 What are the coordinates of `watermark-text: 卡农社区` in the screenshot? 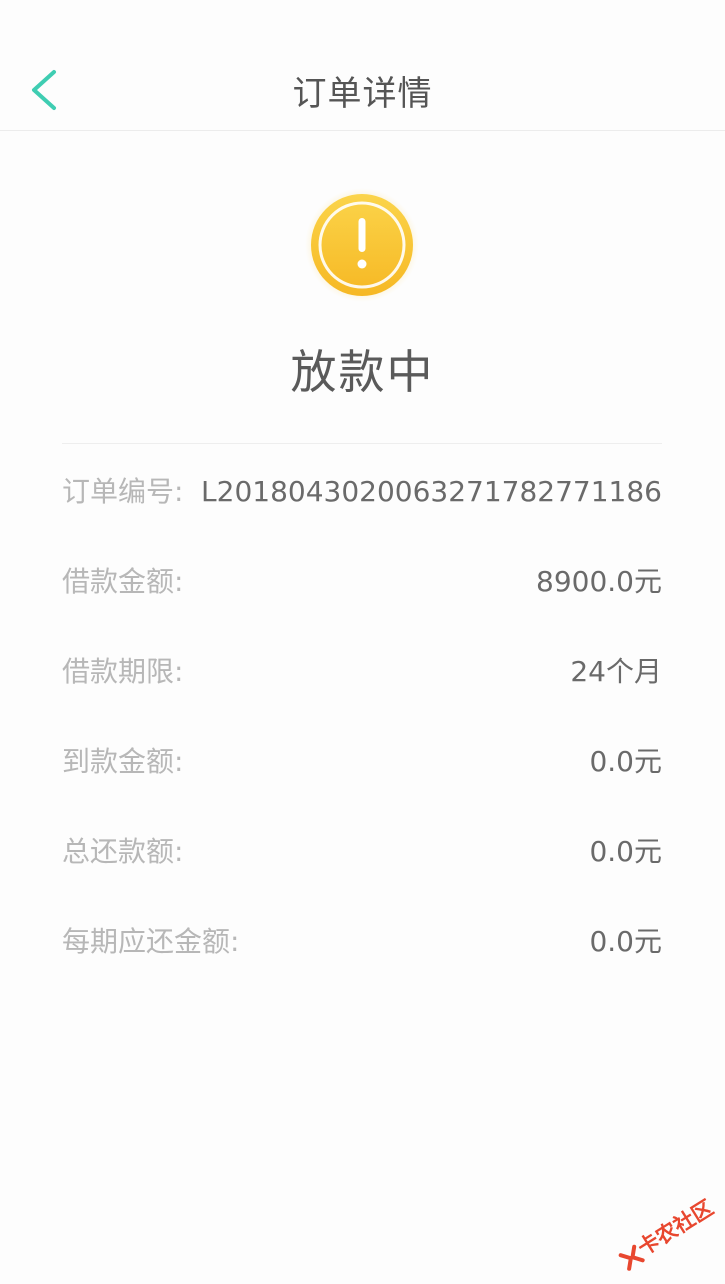 It's located at (675, 1228).